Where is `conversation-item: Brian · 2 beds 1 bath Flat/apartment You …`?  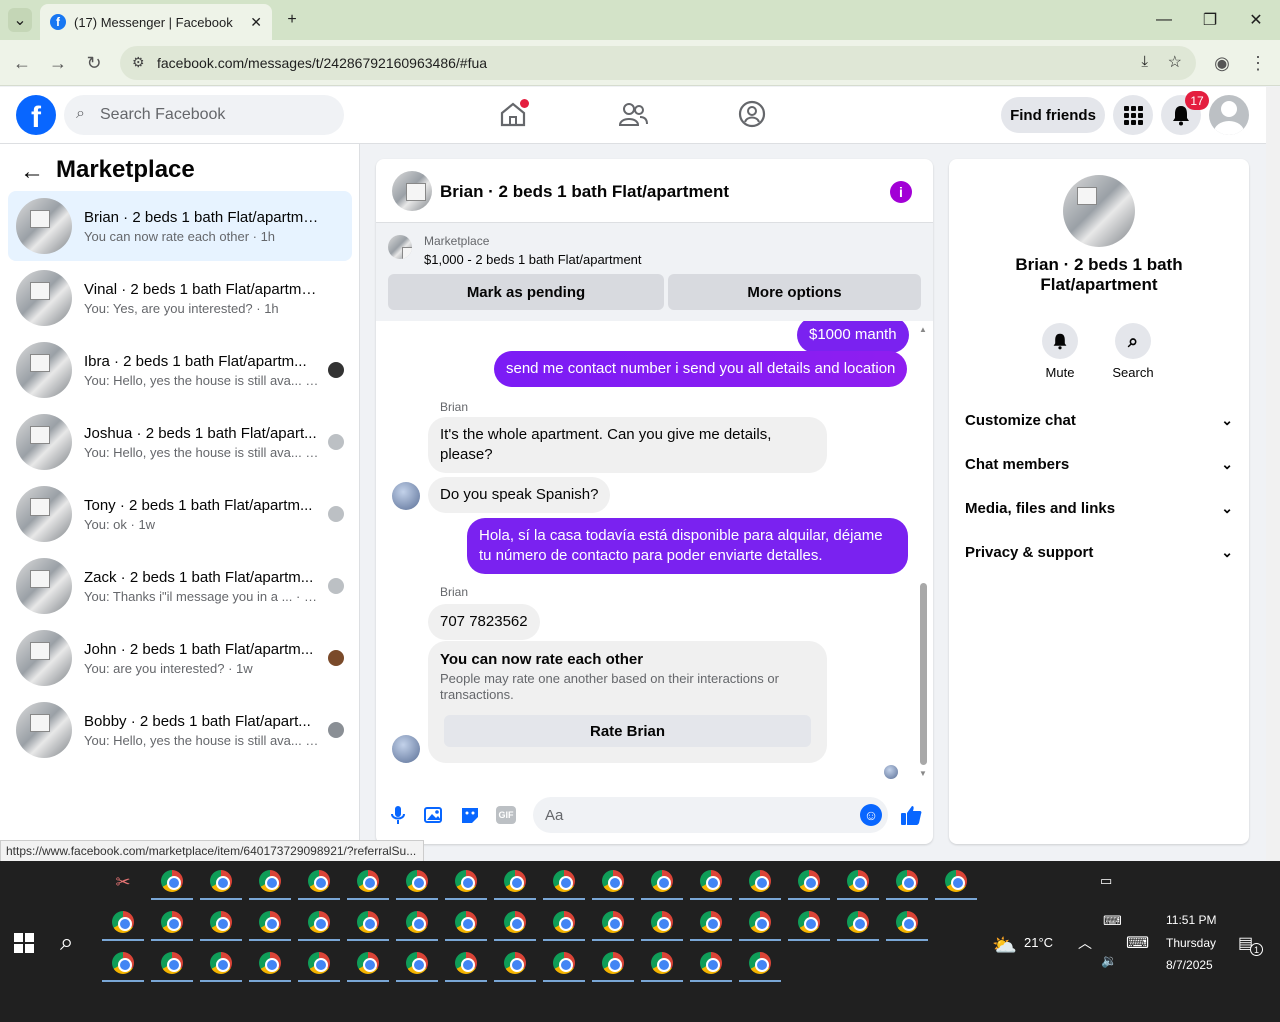
conversation-item: Brian · 2 beds 1 bath Flat/apartment You … is located at coordinates (180, 226).